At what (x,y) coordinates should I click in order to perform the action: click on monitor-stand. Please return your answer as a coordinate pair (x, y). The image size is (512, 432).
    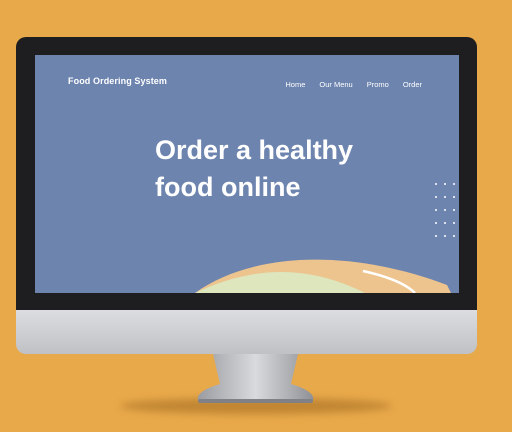
    Looking at the image, I should click on (255, 378).